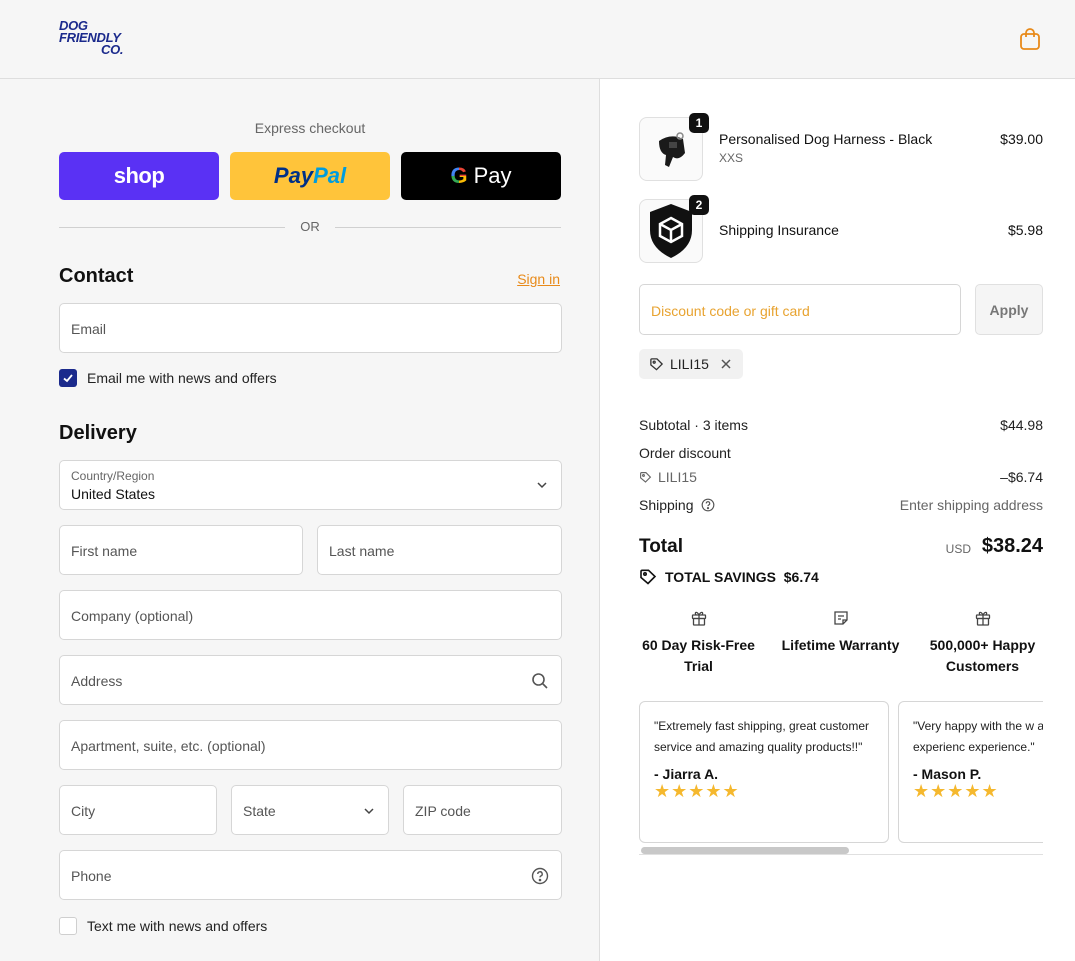 Image resolution: width=1075 pixels, height=961 pixels. I want to click on logo-line-3: CO., so click(112, 49).